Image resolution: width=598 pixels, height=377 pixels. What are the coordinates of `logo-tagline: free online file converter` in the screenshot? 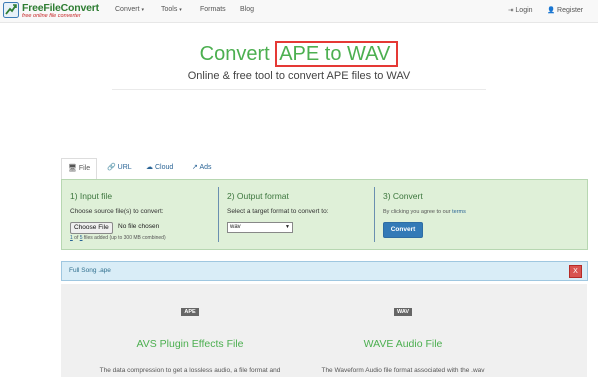 It's located at (51, 16).